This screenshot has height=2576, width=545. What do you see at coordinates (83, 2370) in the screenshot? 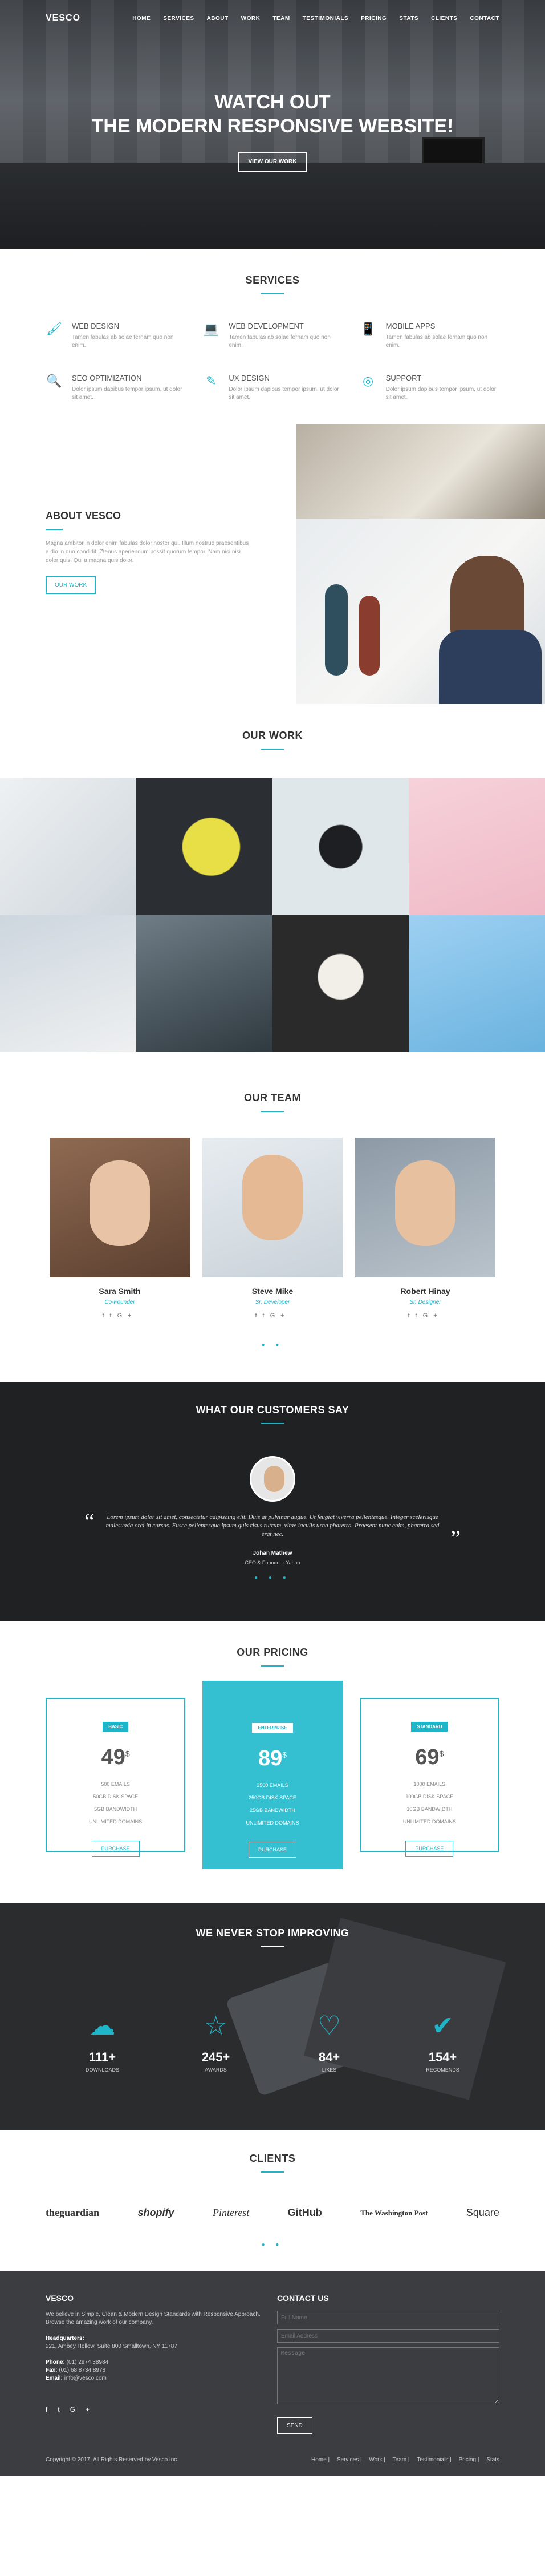
I see `footer-fax: (01) 68 8734 8978` at bounding box center [83, 2370].